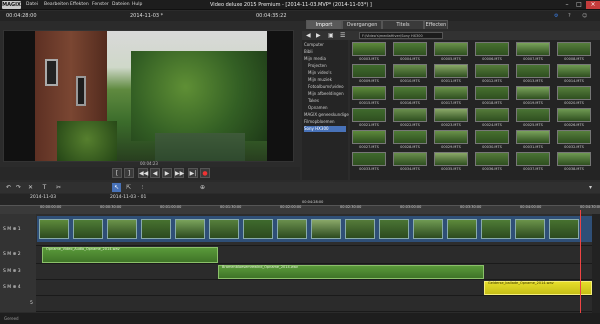  What do you see at coordinates (155, 173) in the screenshot?
I see `step-back-button: ◀` at bounding box center [155, 173].